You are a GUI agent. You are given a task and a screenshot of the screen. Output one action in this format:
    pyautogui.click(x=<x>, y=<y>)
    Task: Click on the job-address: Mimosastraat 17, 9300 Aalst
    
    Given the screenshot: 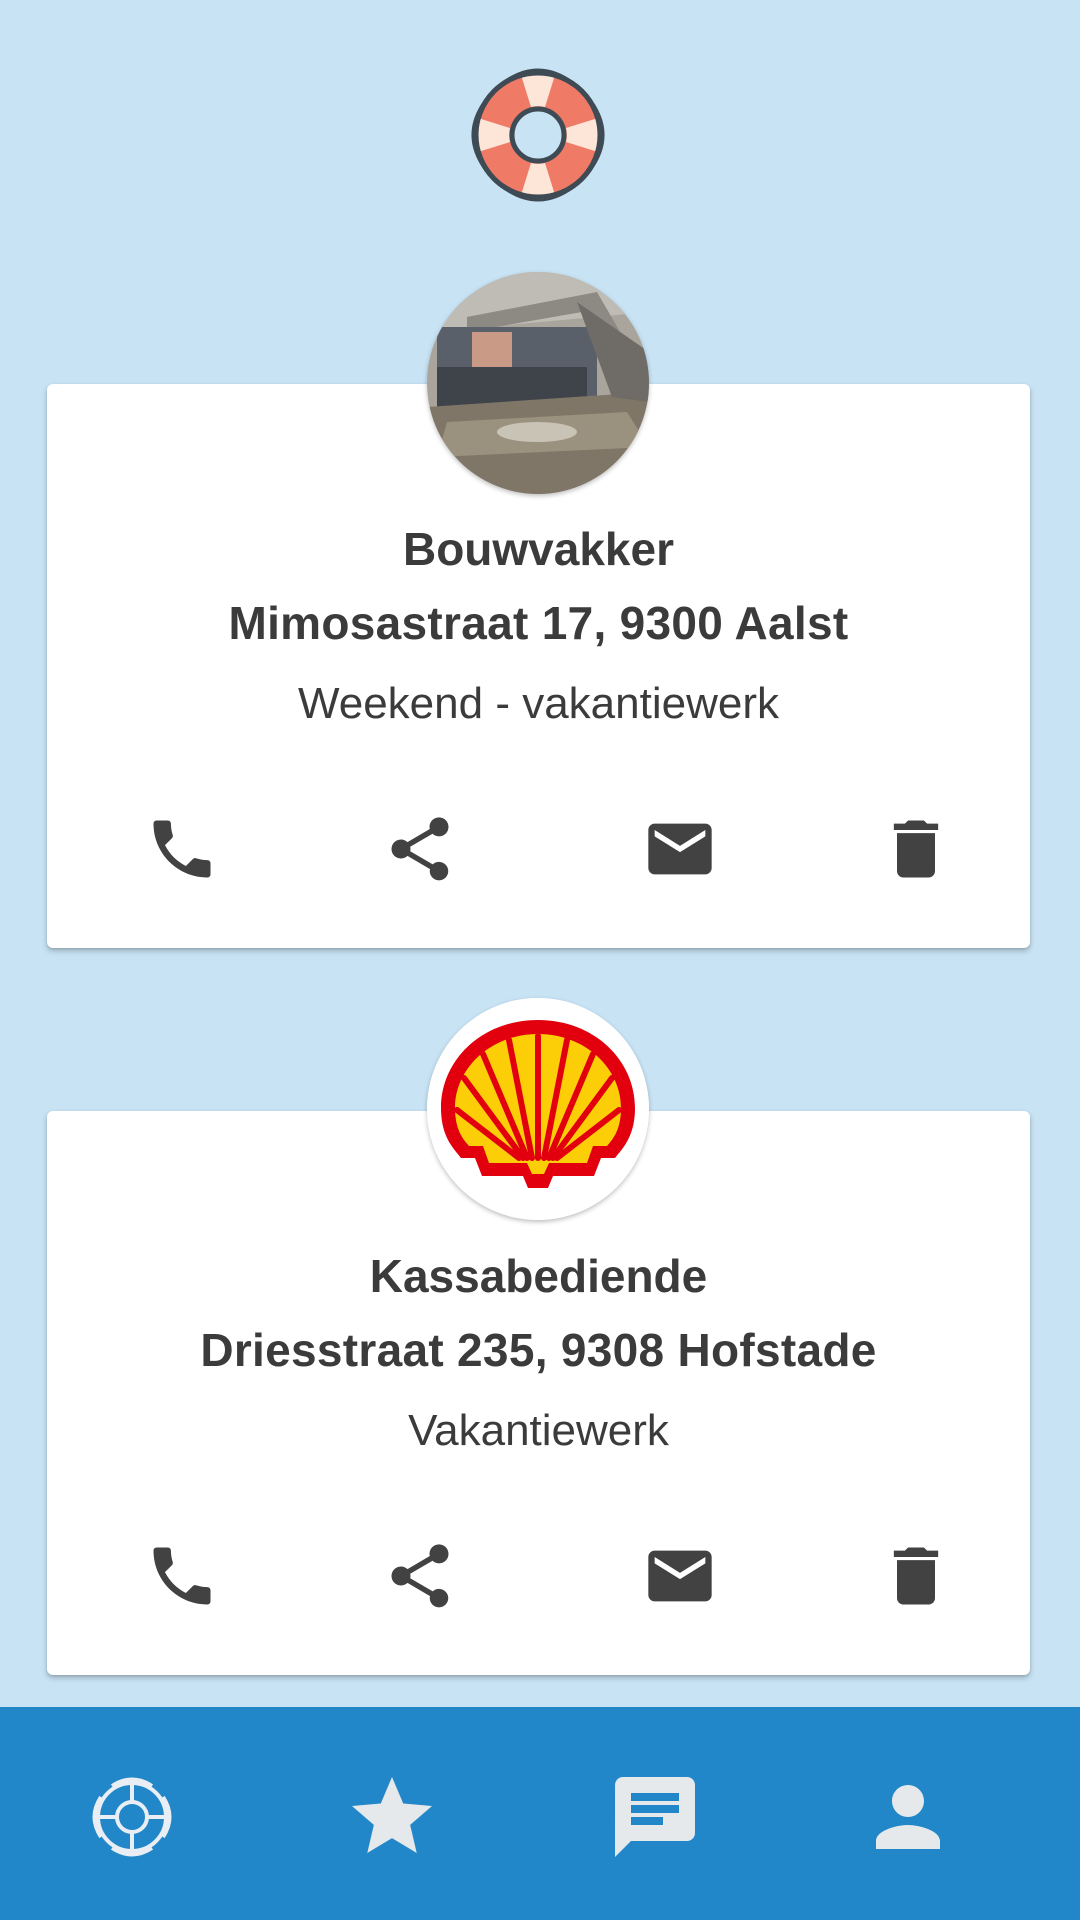 What is the action you would take?
    pyautogui.click(x=538, y=623)
    